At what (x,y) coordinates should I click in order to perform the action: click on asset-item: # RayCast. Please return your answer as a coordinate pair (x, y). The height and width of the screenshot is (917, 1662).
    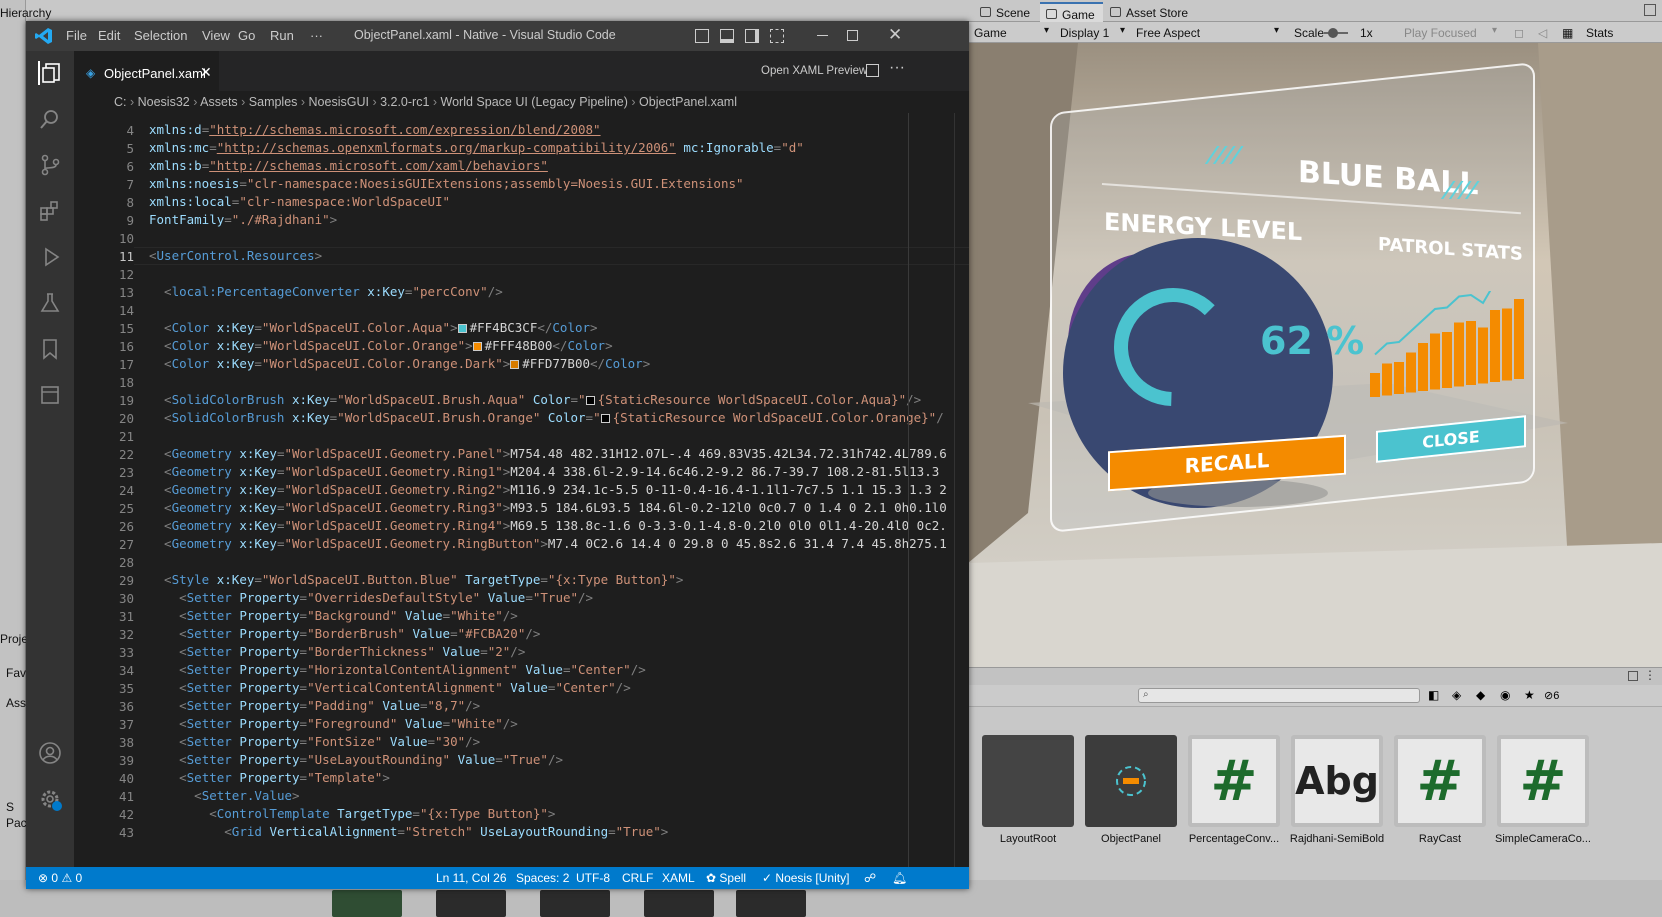
    Looking at the image, I should click on (1440, 790).